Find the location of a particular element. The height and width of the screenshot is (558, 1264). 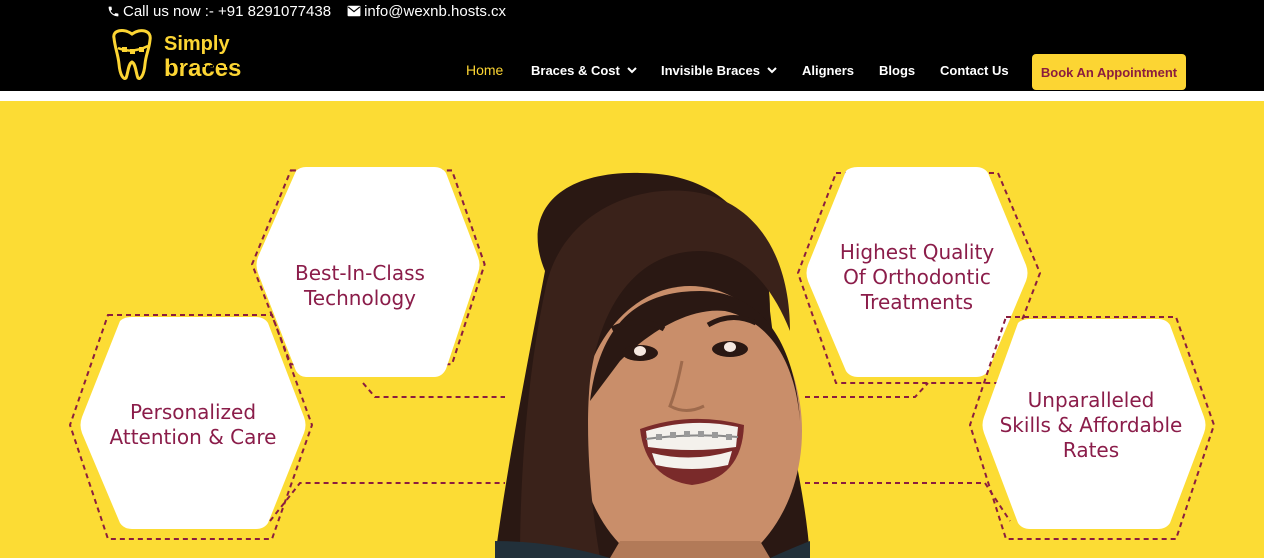

phone-icon is located at coordinates (113, 11).